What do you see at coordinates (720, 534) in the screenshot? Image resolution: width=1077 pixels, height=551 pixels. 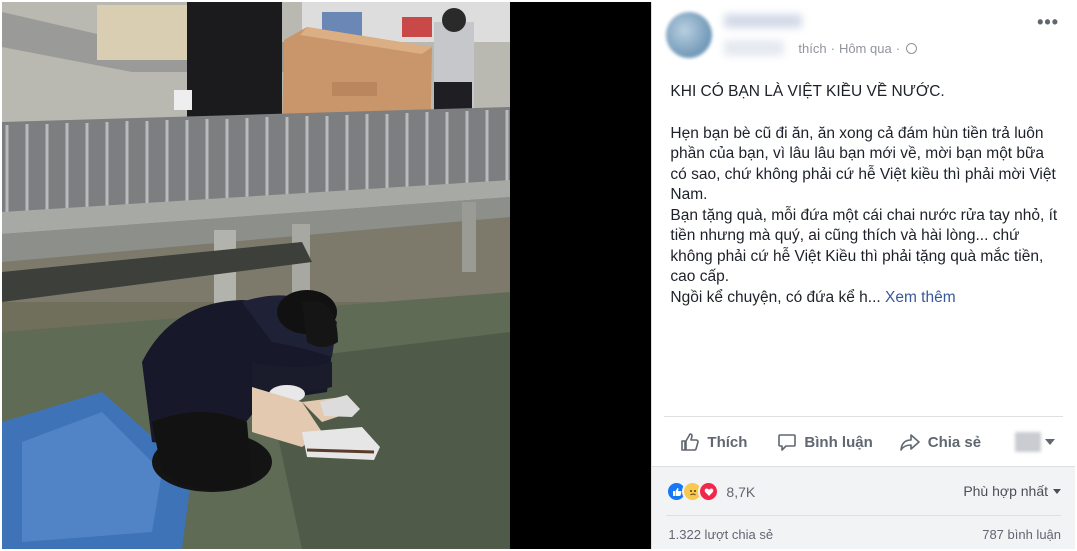 I see `share-count: 1.322 lượt chia sẻ` at bounding box center [720, 534].